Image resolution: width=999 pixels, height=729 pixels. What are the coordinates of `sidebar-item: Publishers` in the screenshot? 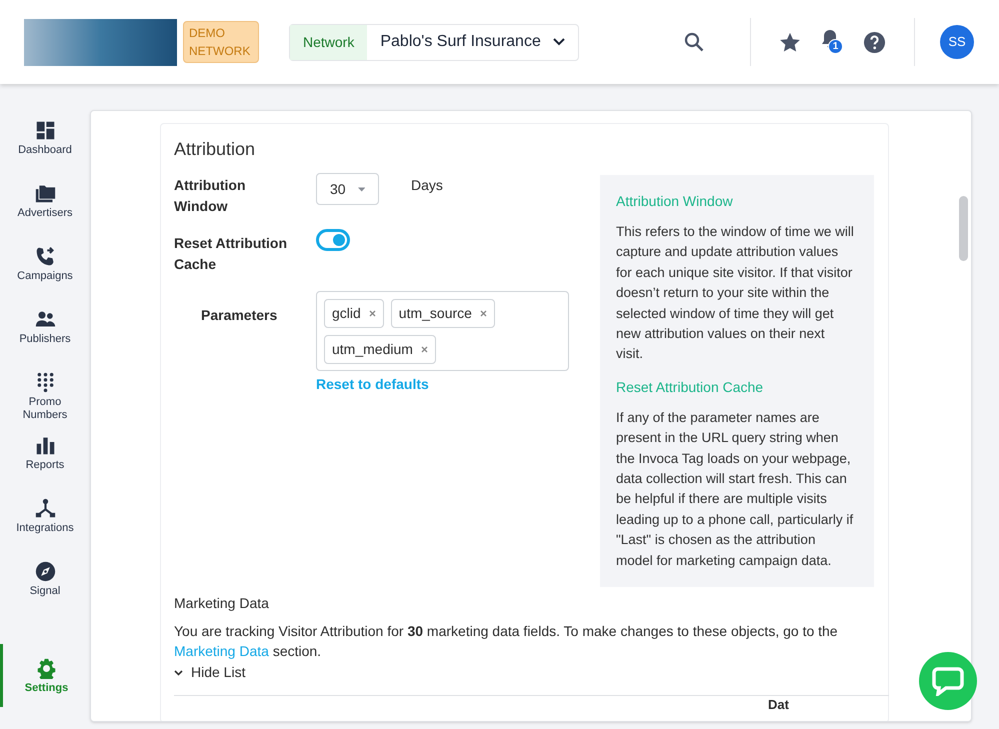 It's located at (45, 340).